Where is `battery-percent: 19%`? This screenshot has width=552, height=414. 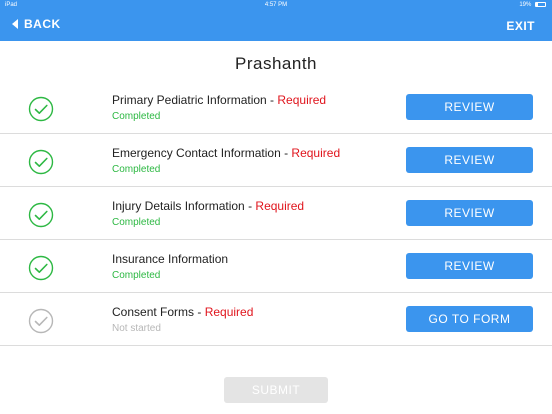
battery-percent: 19% is located at coordinates (525, 5).